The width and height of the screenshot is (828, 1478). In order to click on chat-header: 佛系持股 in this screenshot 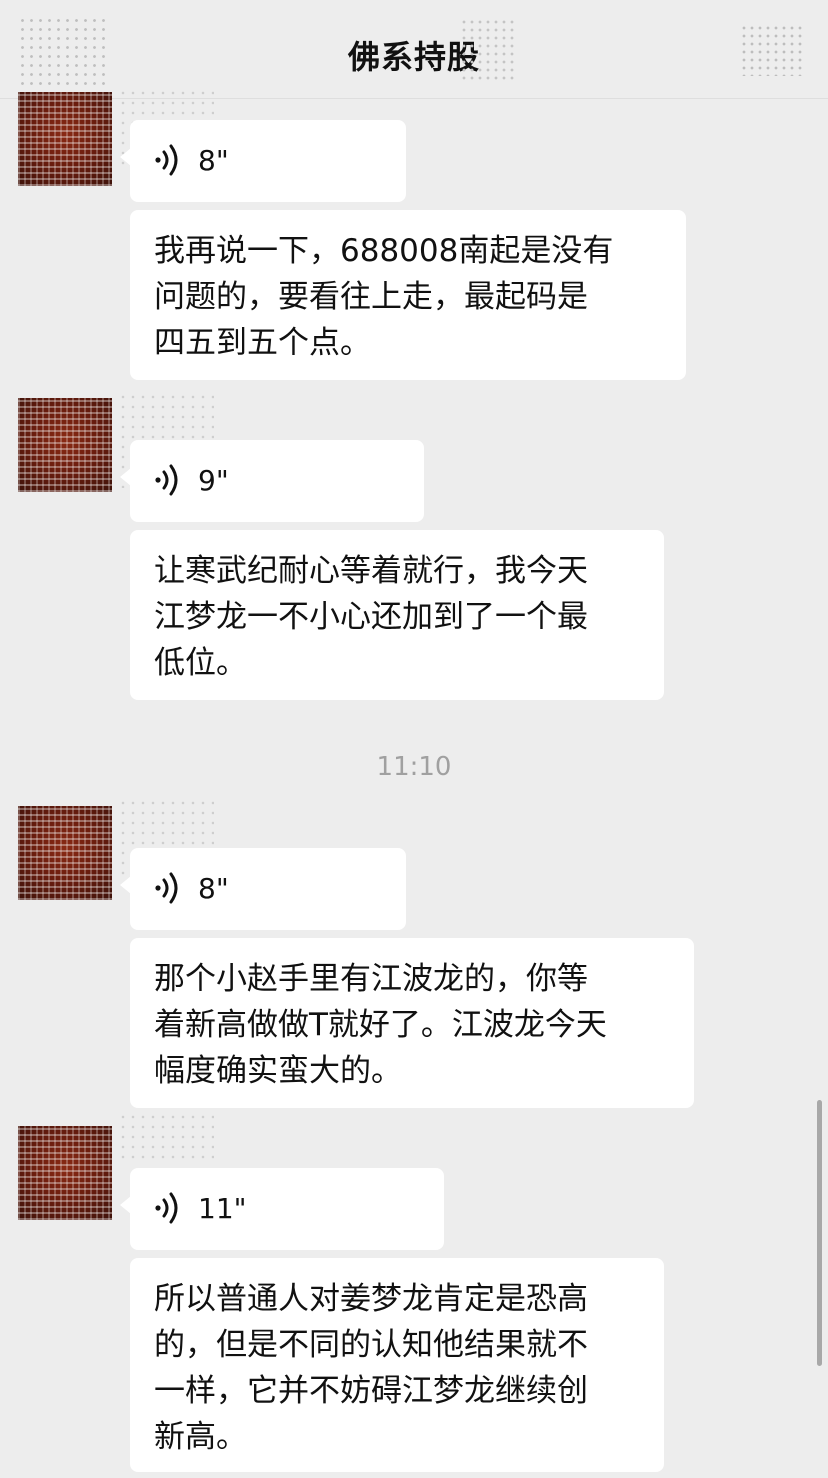, I will do `click(414, 49)`.